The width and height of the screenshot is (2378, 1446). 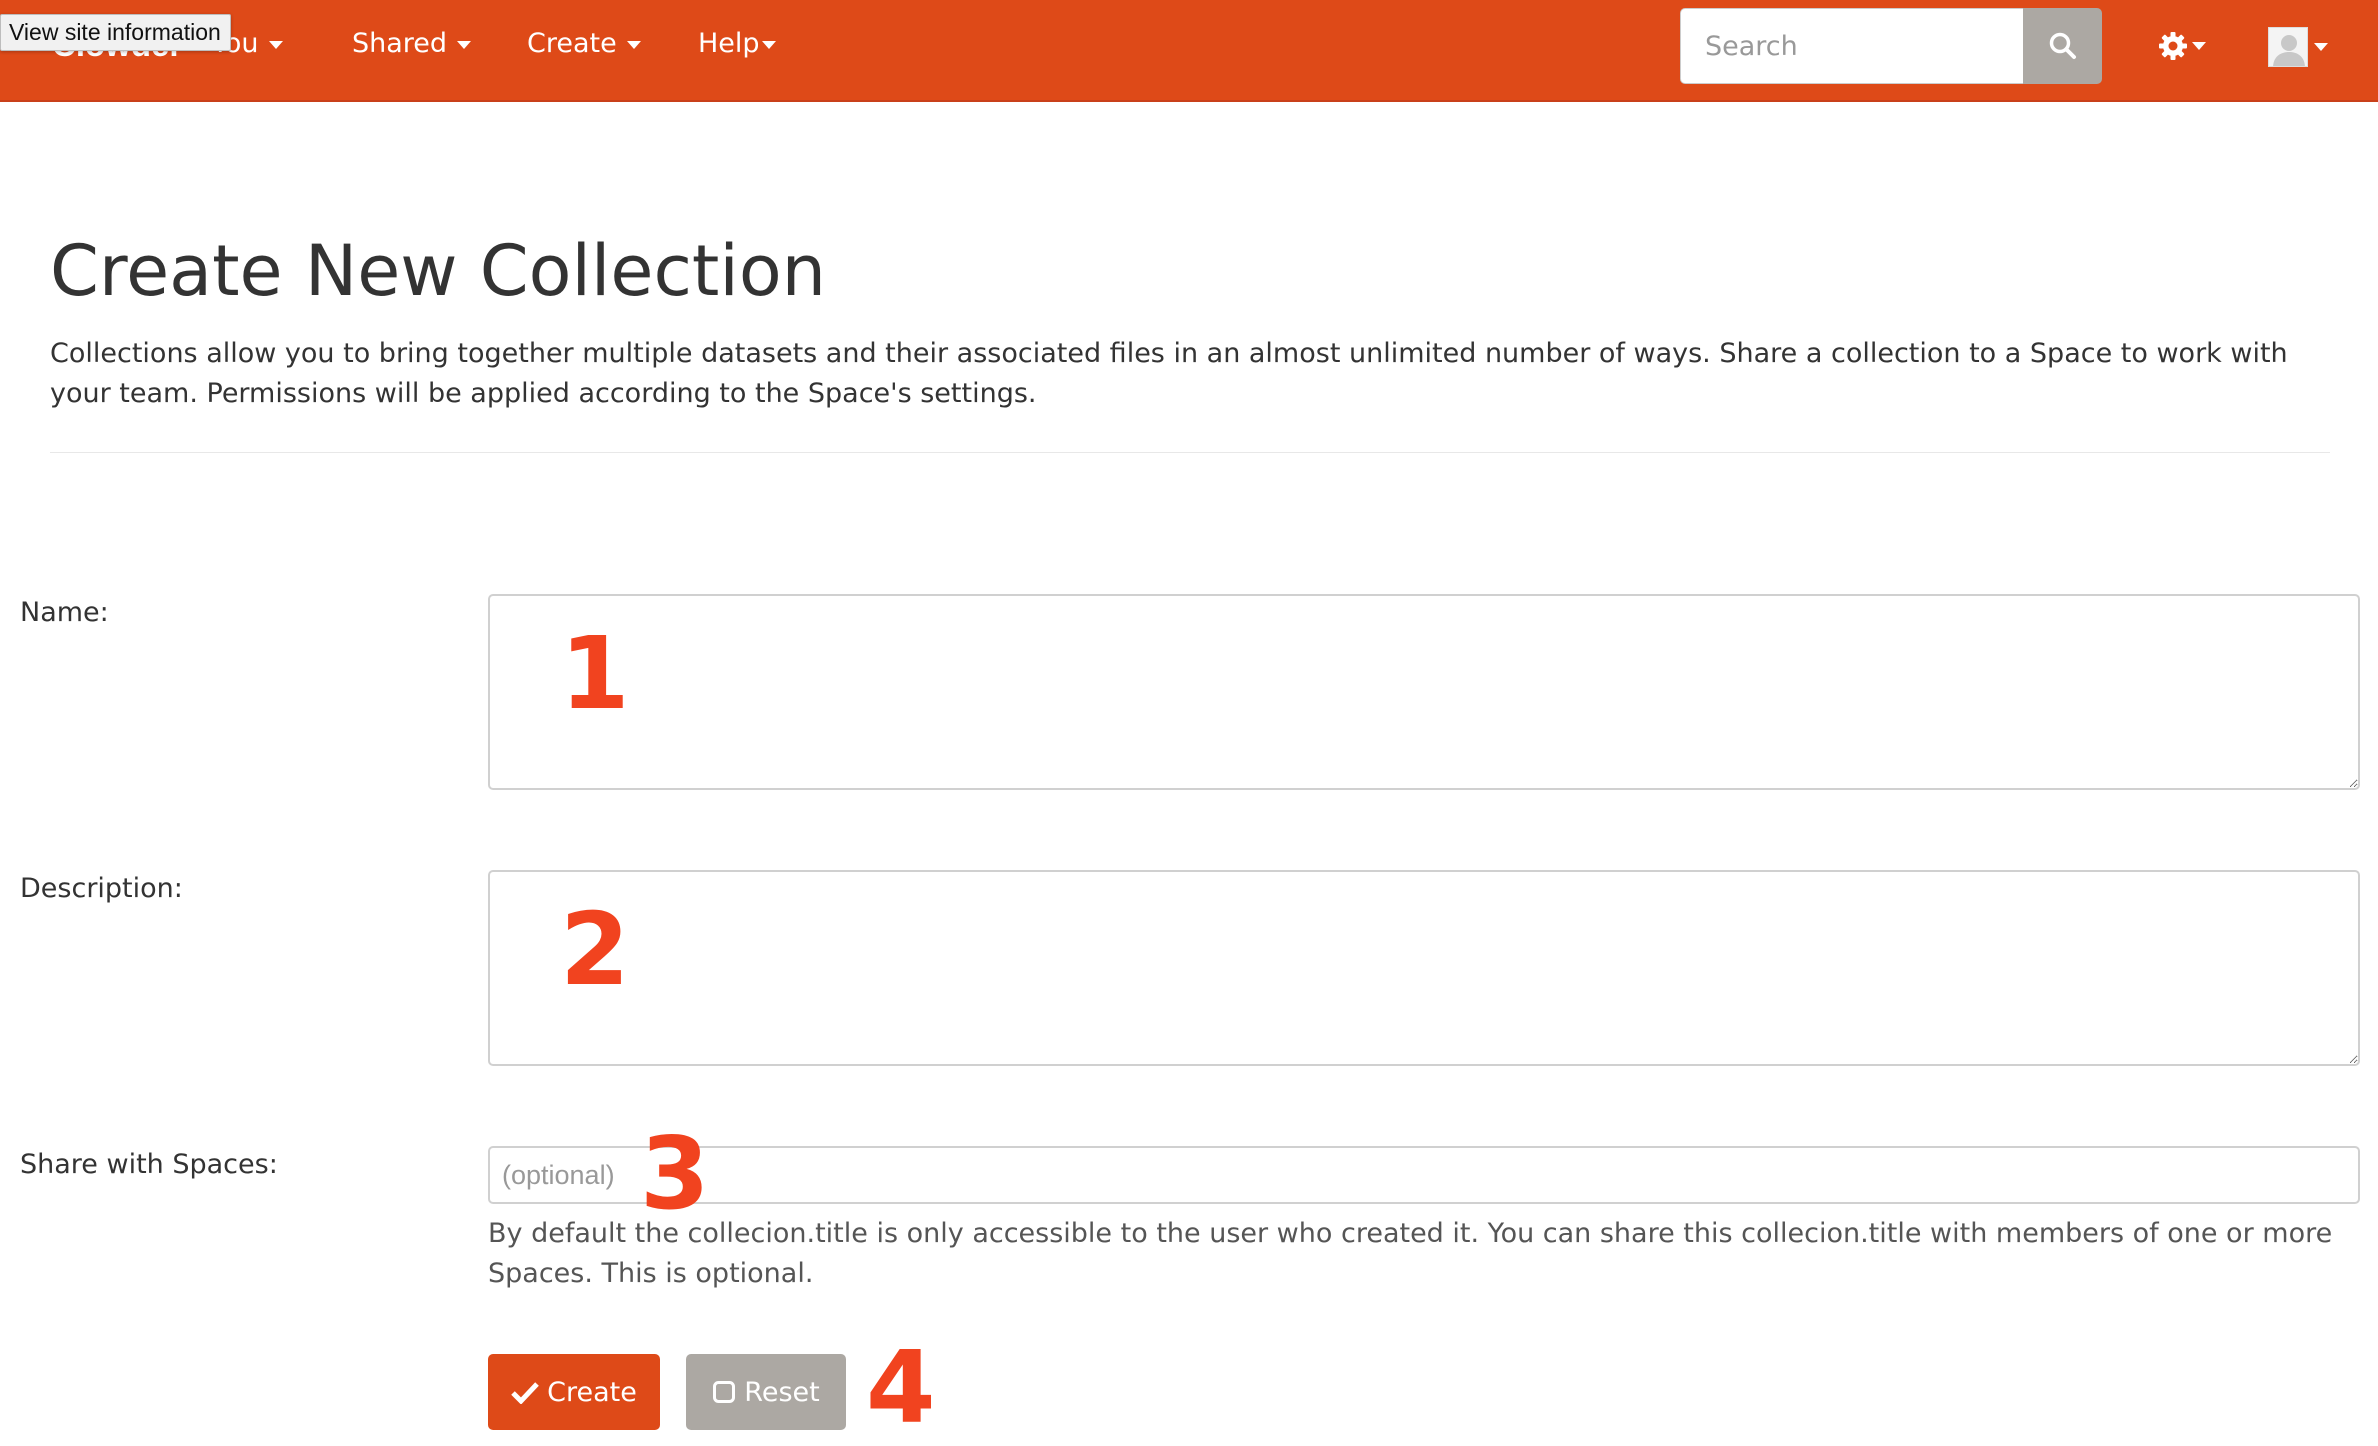 I want to click on nav-menu-help: Help, so click(x=737, y=43).